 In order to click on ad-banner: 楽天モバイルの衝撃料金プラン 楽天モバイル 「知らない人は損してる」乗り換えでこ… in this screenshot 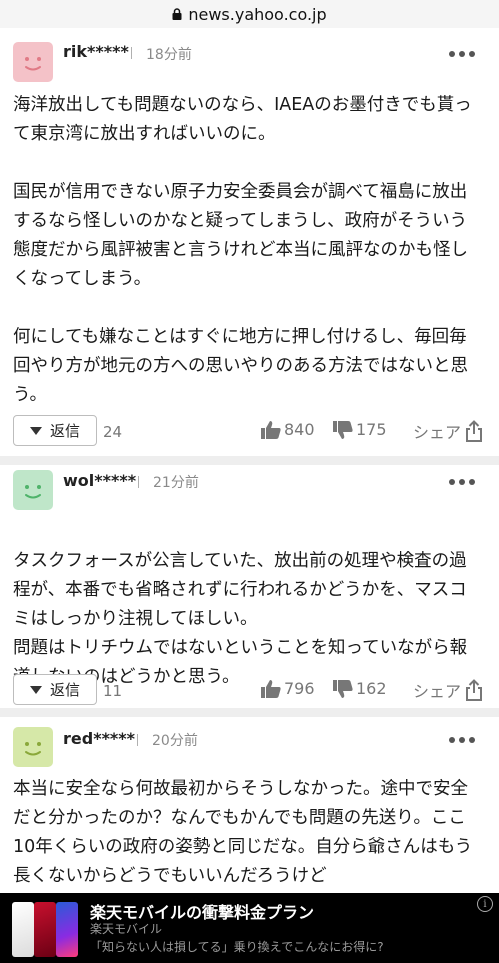, I will do `click(249, 928)`.